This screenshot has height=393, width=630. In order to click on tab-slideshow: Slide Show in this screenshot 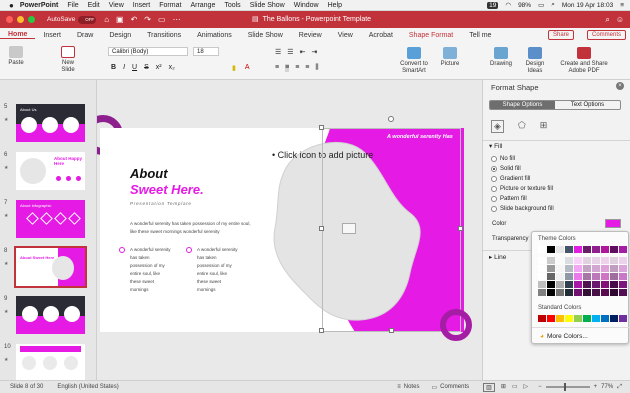, I will do `click(265, 35)`.